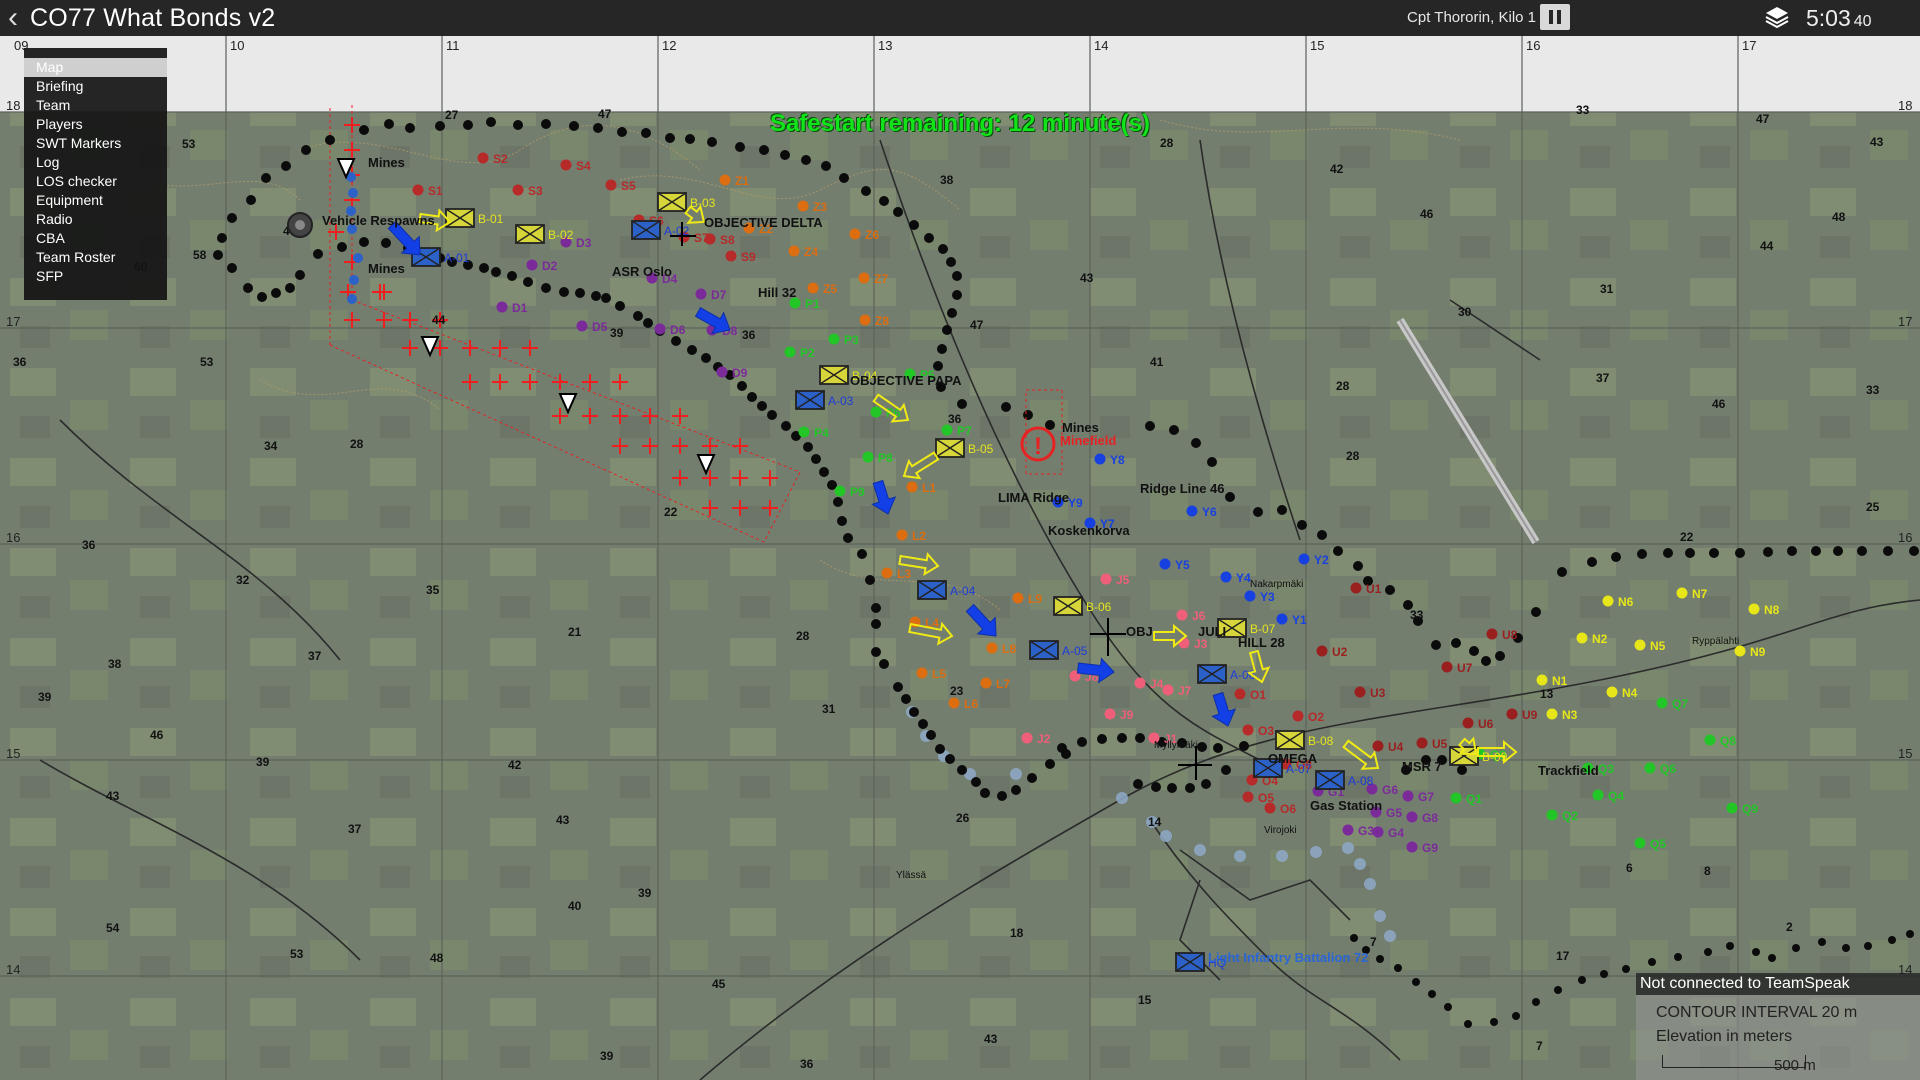  Describe the element at coordinates (95, 238) in the screenshot. I see `menu-item-cba: CBA` at that location.